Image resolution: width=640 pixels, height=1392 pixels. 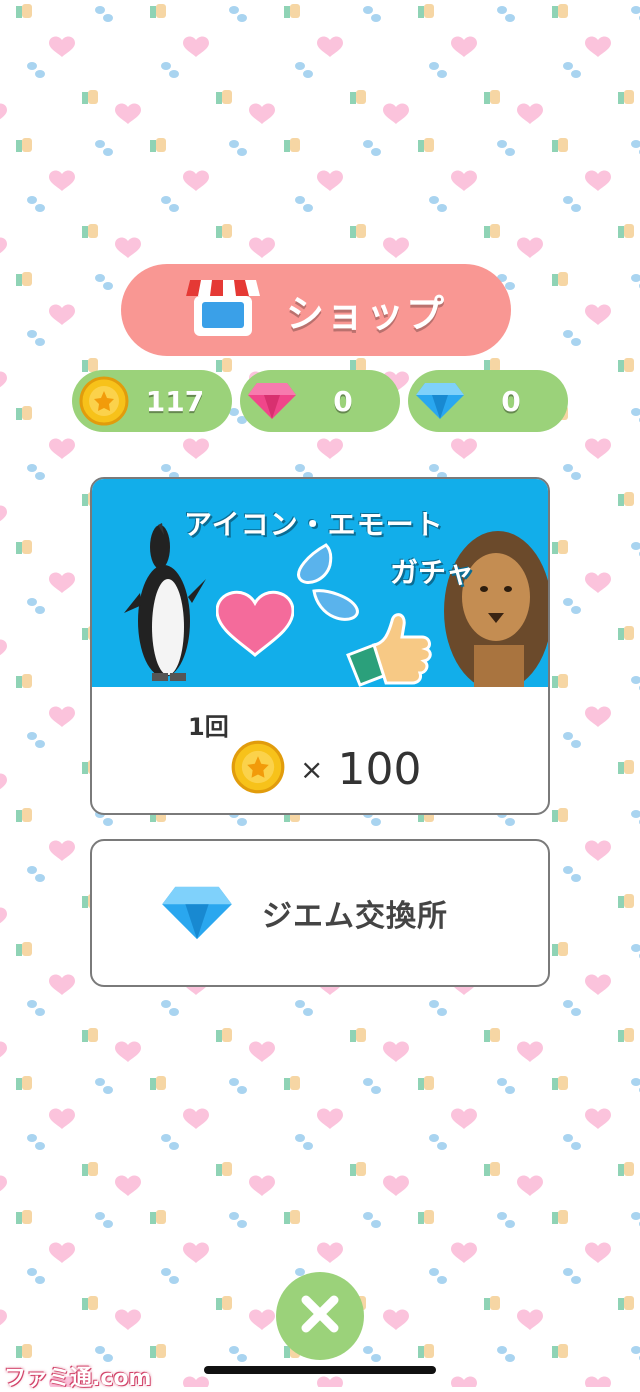 What do you see at coordinates (78, 1378) in the screenshot?
I see `watermark: ファミ通.com` at bounding box center [78, 1378].